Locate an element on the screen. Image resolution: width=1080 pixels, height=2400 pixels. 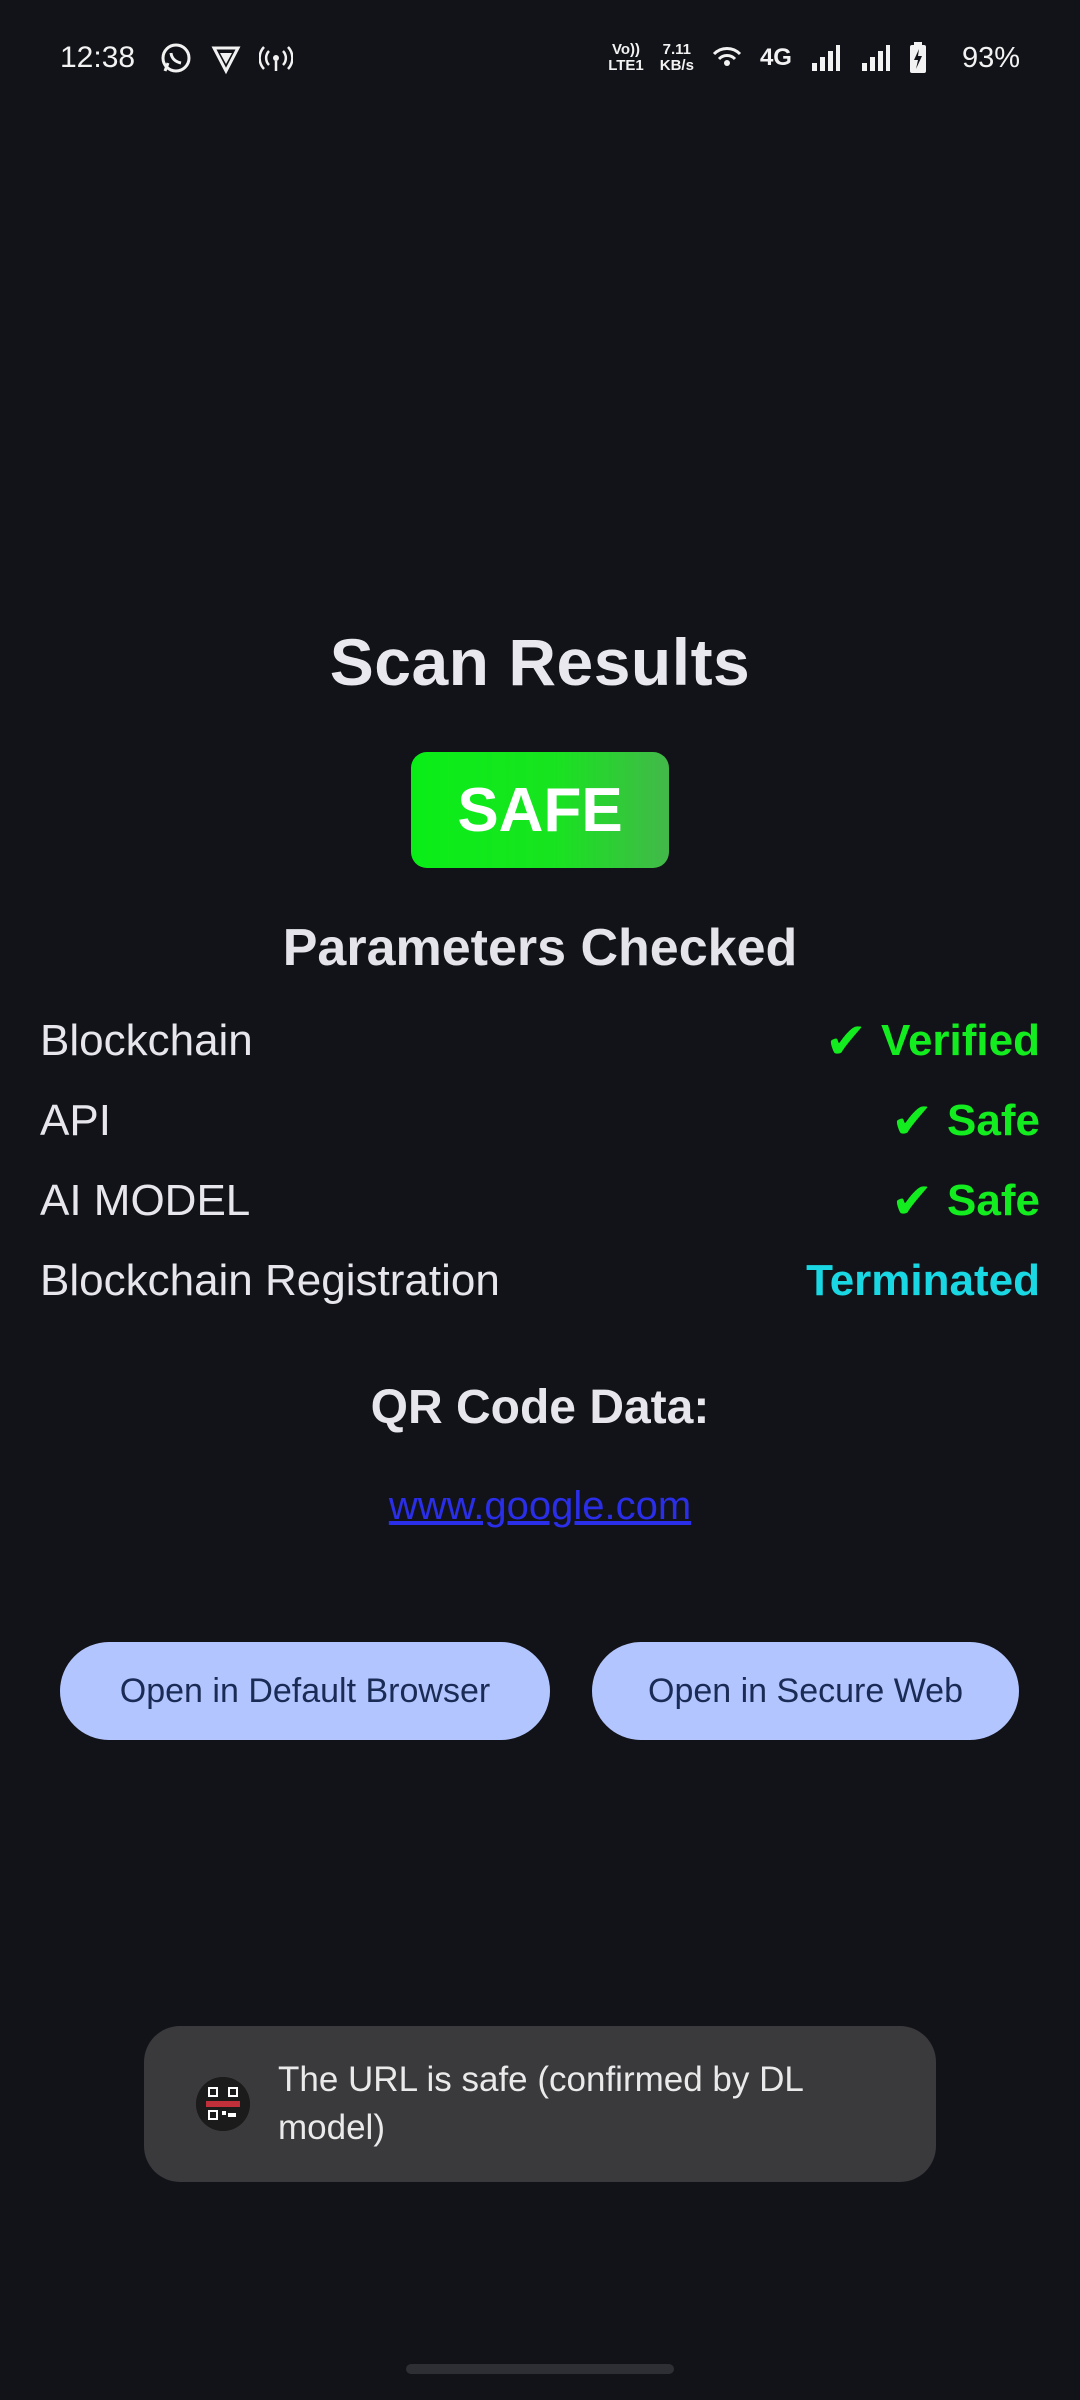
status-bar: 12:38 Vo)) LTE1 7.11 KB/s 4G 93% is located at coordinates (540, 58).